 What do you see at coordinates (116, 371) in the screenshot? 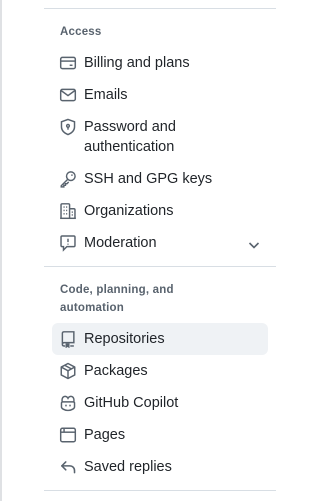
I see `sidebar-item-label: Packages` at bounding box center [116, 371].